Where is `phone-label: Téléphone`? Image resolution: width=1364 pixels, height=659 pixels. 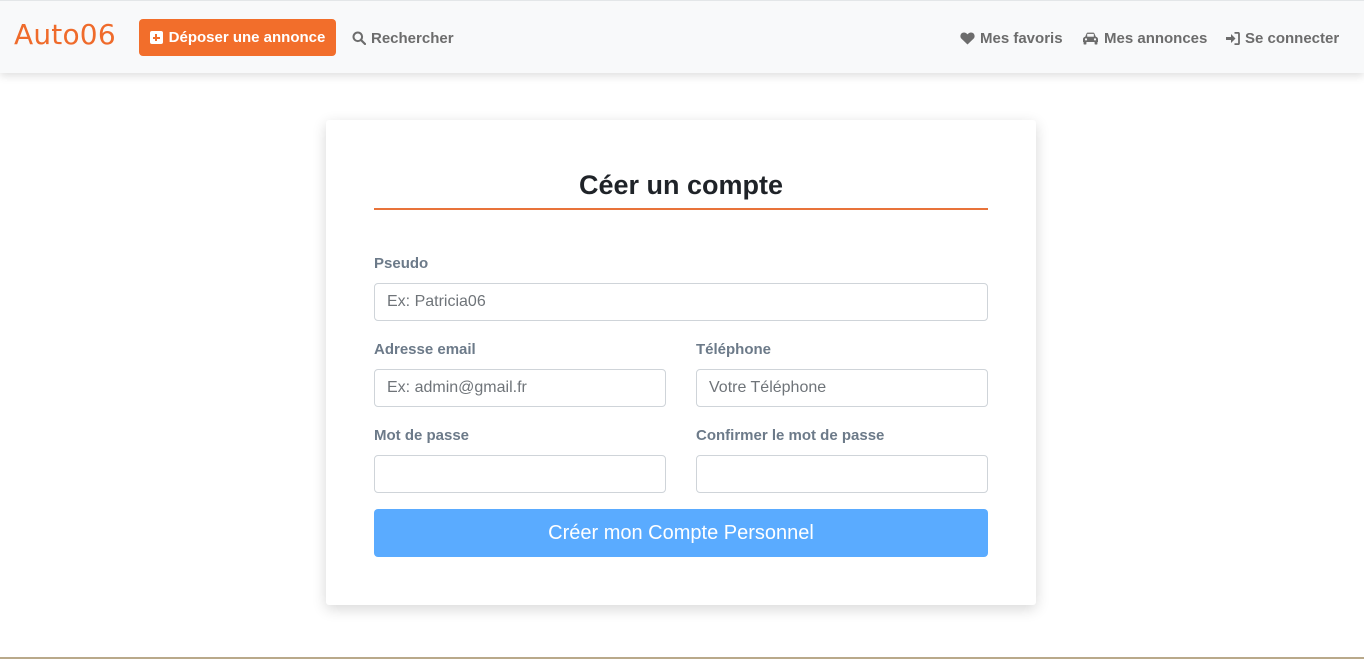 phone-label: Téléphone is located at coordinates (734, 349).